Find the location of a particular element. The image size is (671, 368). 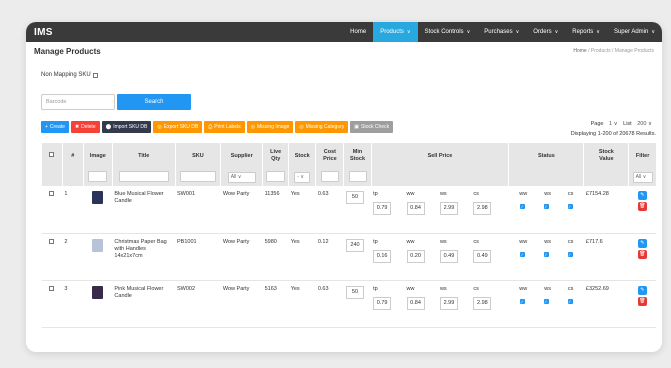

live-qty-filter-input is located at coordinates (276, 176).